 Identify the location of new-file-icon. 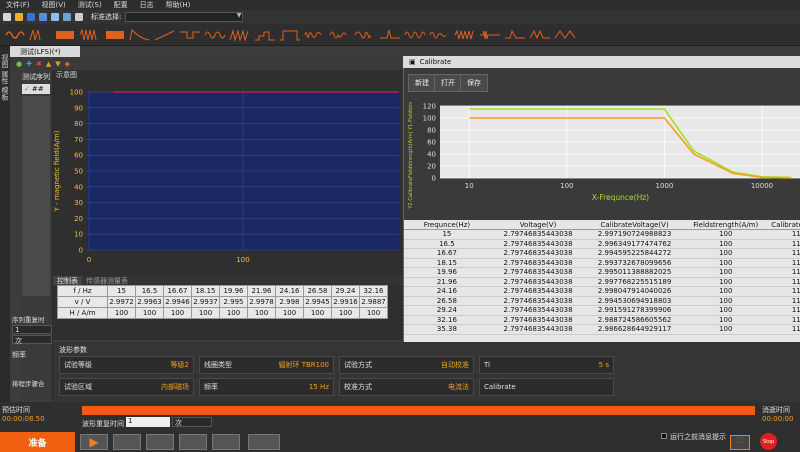
(7, 17).